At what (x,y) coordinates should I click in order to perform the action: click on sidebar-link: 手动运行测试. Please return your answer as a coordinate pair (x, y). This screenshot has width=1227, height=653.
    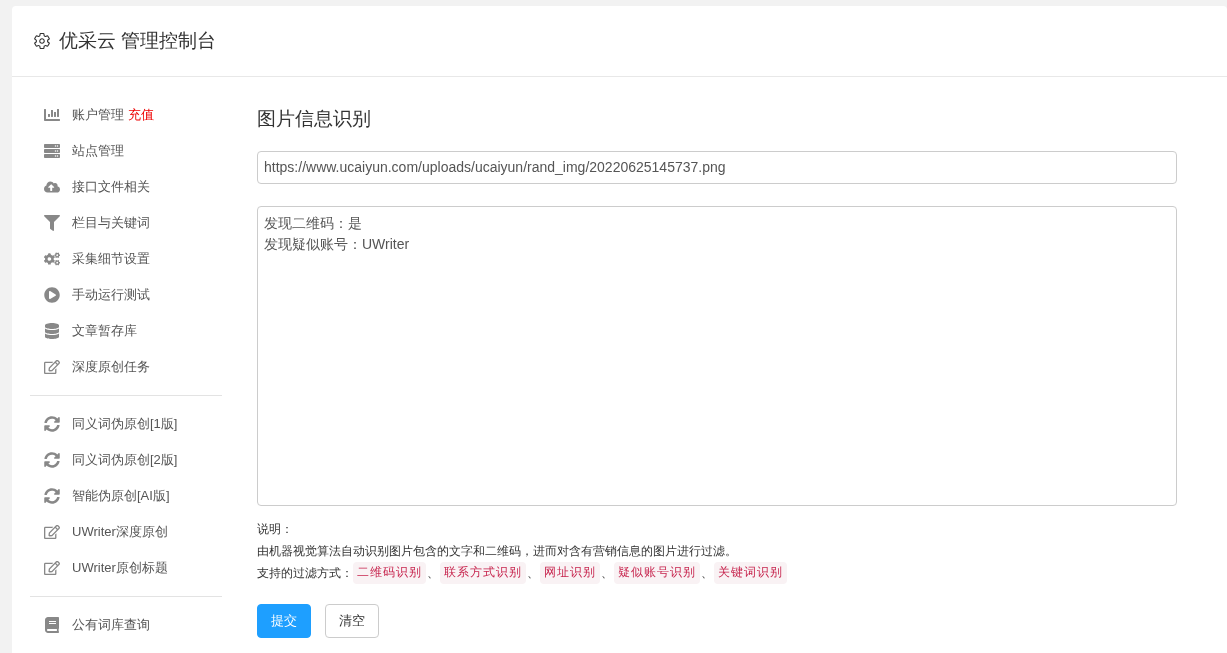
    Looking at the image, I should click on (97, 295).